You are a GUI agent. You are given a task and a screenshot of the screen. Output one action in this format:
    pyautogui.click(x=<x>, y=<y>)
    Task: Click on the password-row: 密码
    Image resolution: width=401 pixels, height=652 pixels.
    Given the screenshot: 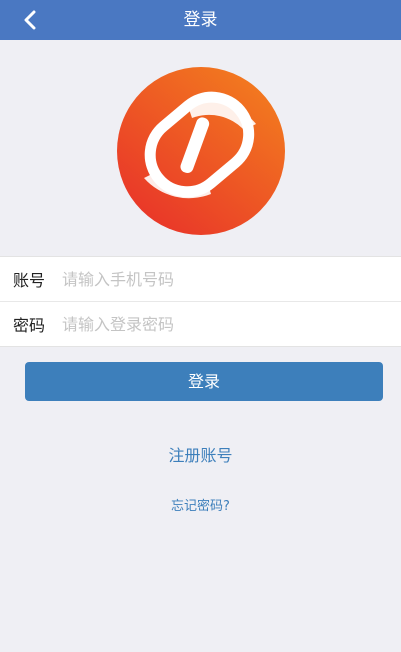 What is the action you would take?
    pyautogui.click(x=200, y=323)
    